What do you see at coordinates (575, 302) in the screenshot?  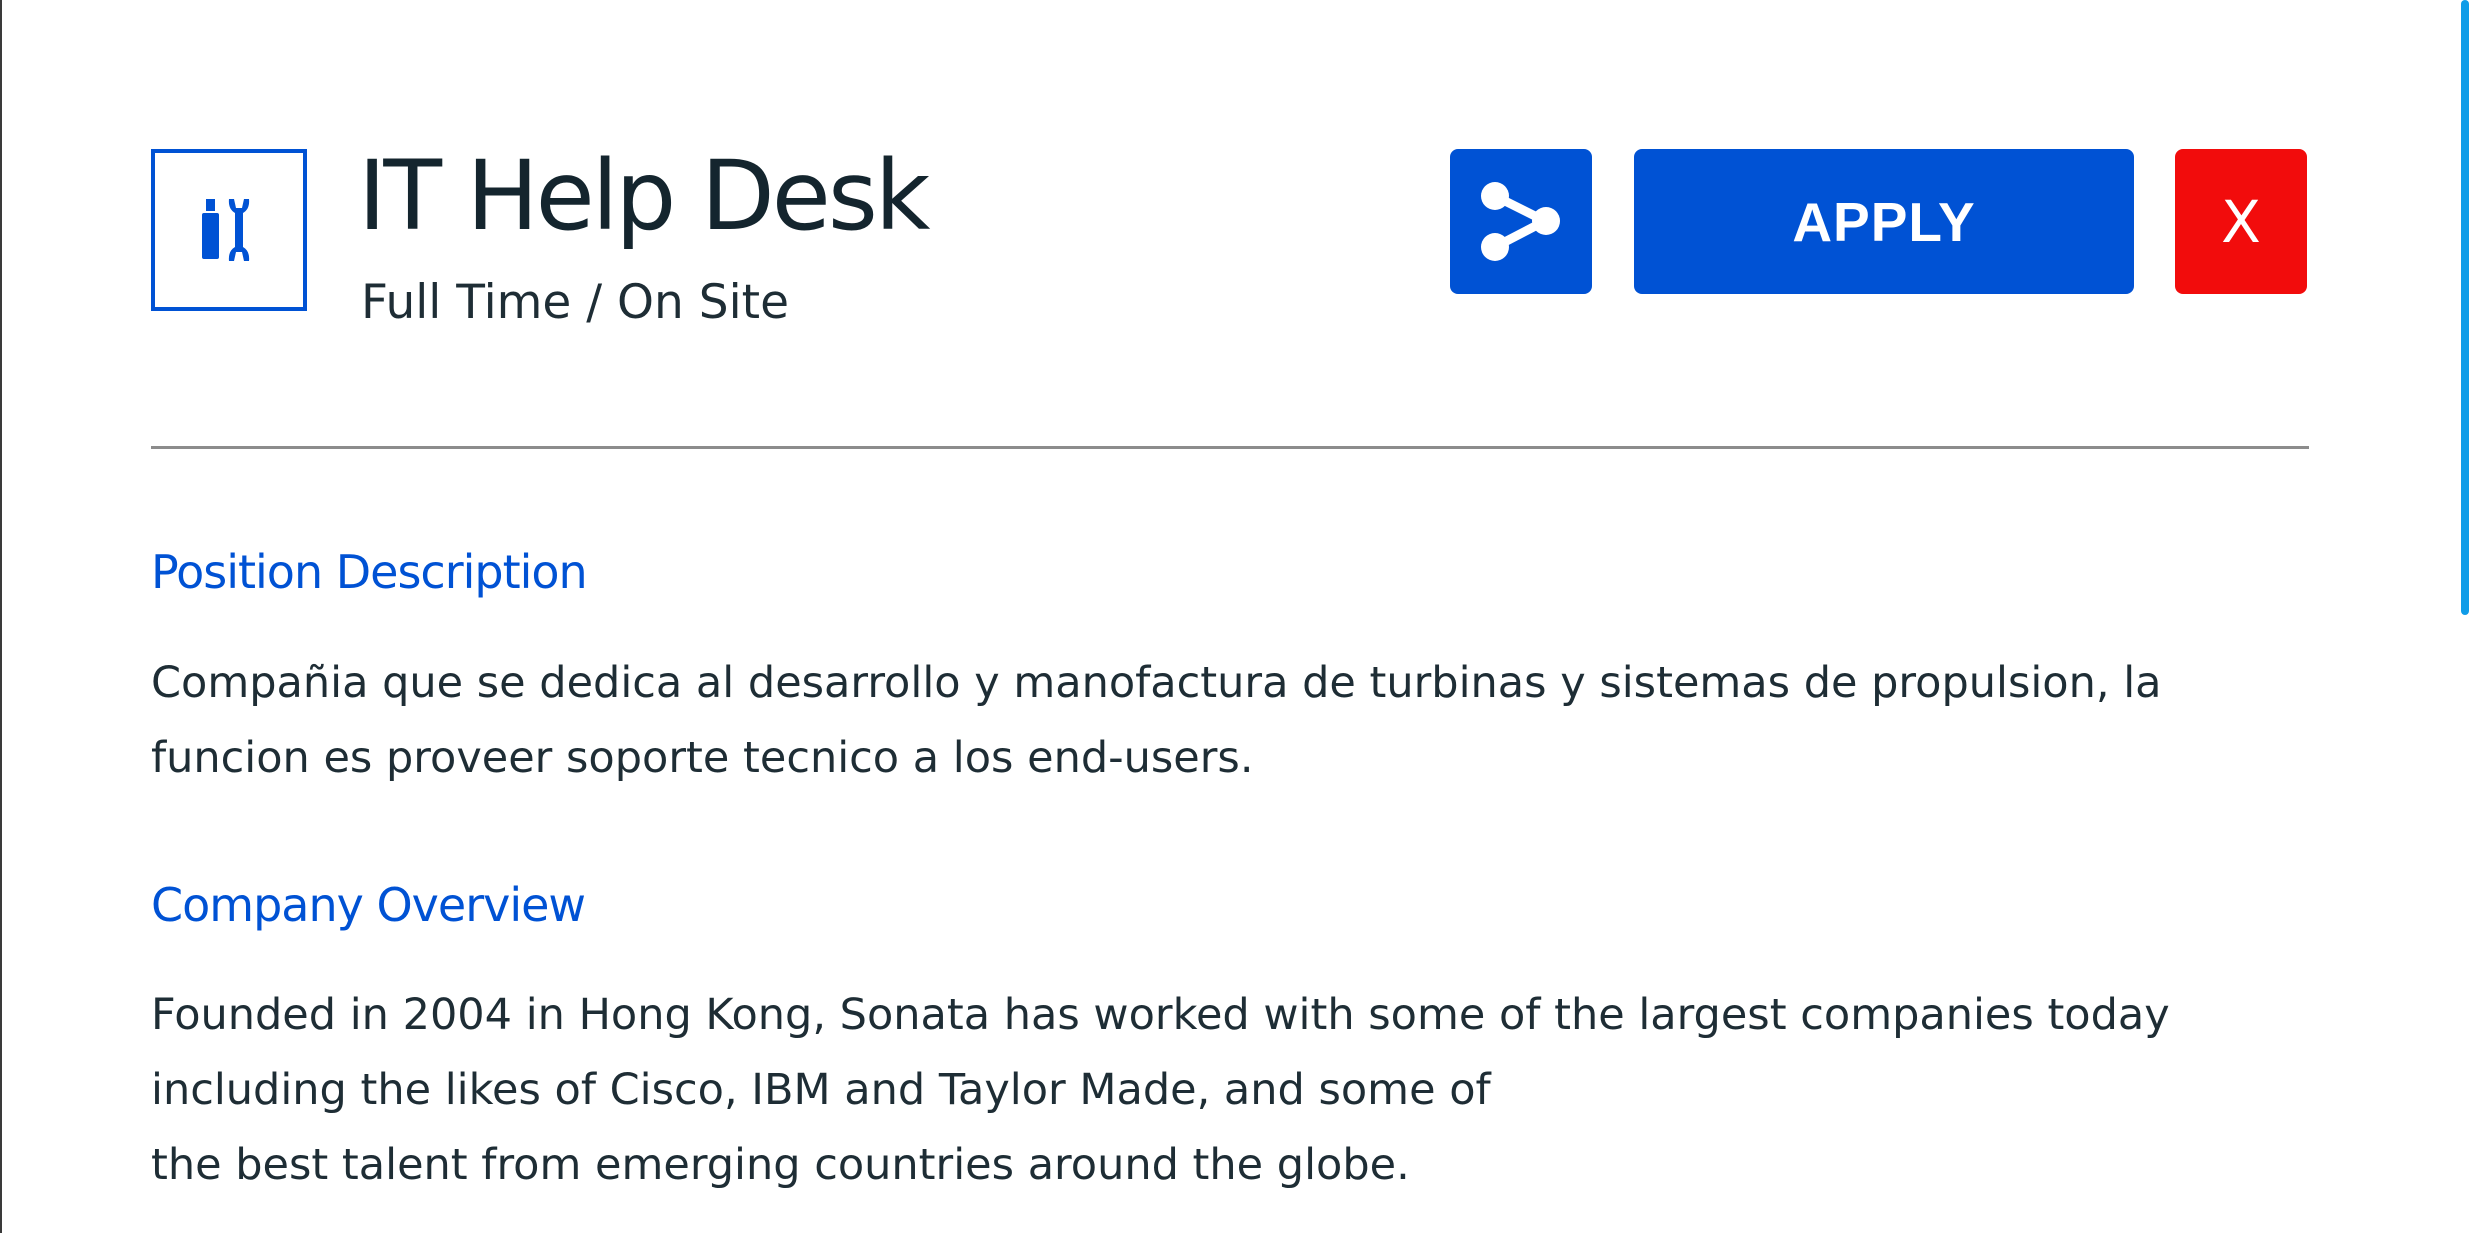 I see `job-type-location: Full Time / On Site` at bounding box center [575, 302].